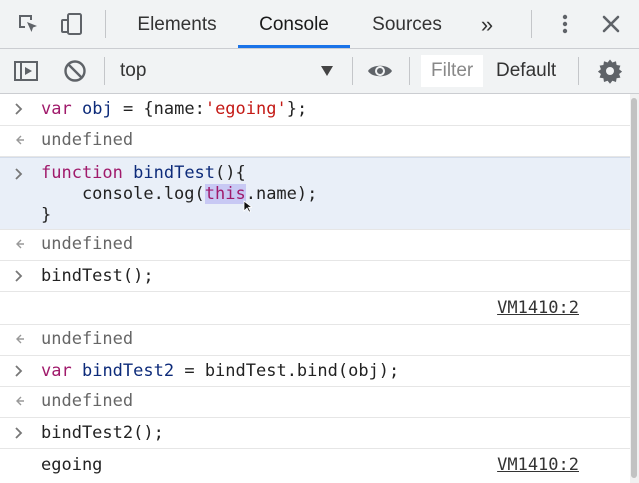  I want to click on input-code: var bindTest2 = bindTest.bind(obj);, so click(220, 371).